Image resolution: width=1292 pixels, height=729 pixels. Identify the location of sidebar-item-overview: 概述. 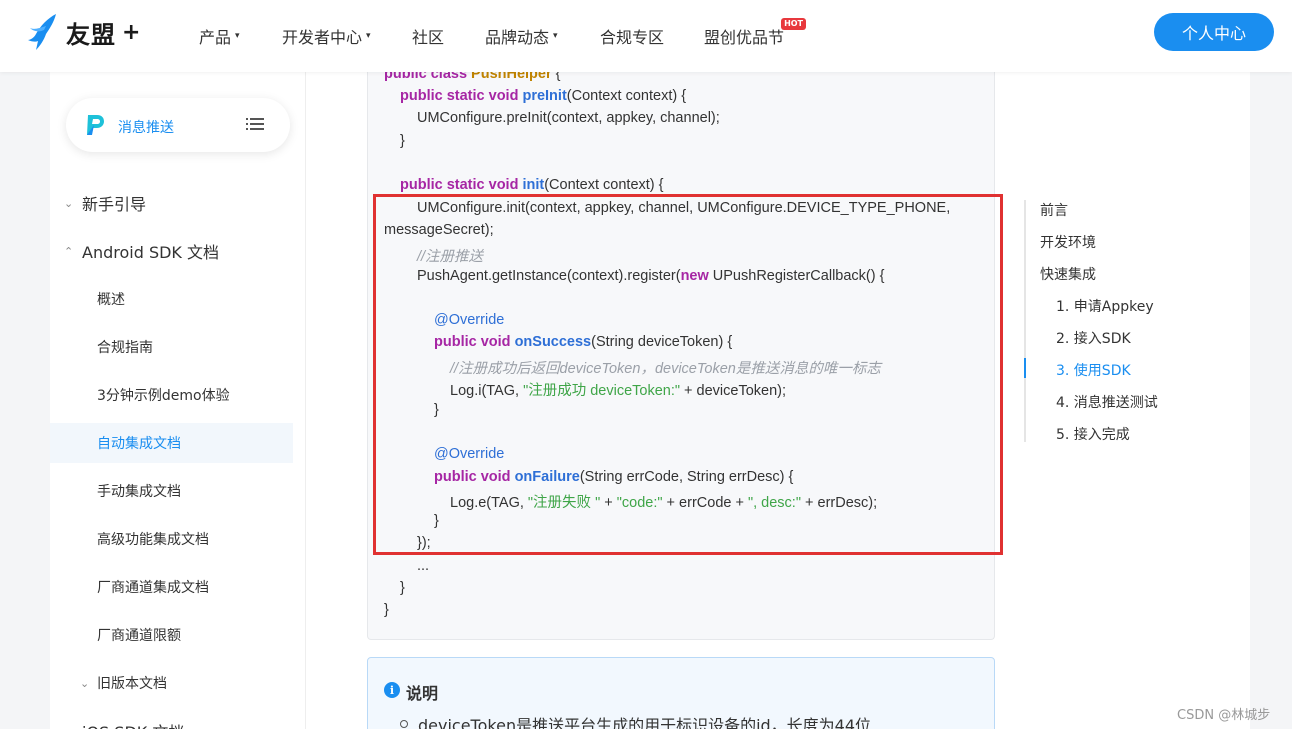
(171, 299).